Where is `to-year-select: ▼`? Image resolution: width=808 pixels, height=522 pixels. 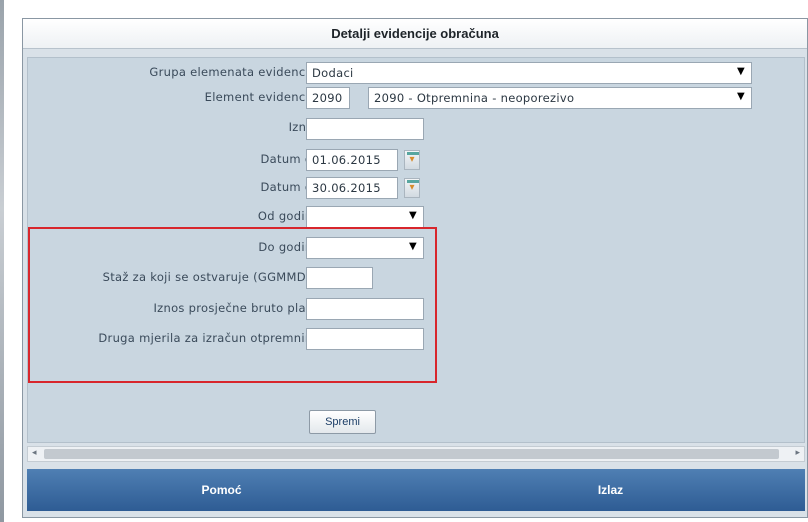 to-year-select: ▼ is located at coordinates (365, 248).